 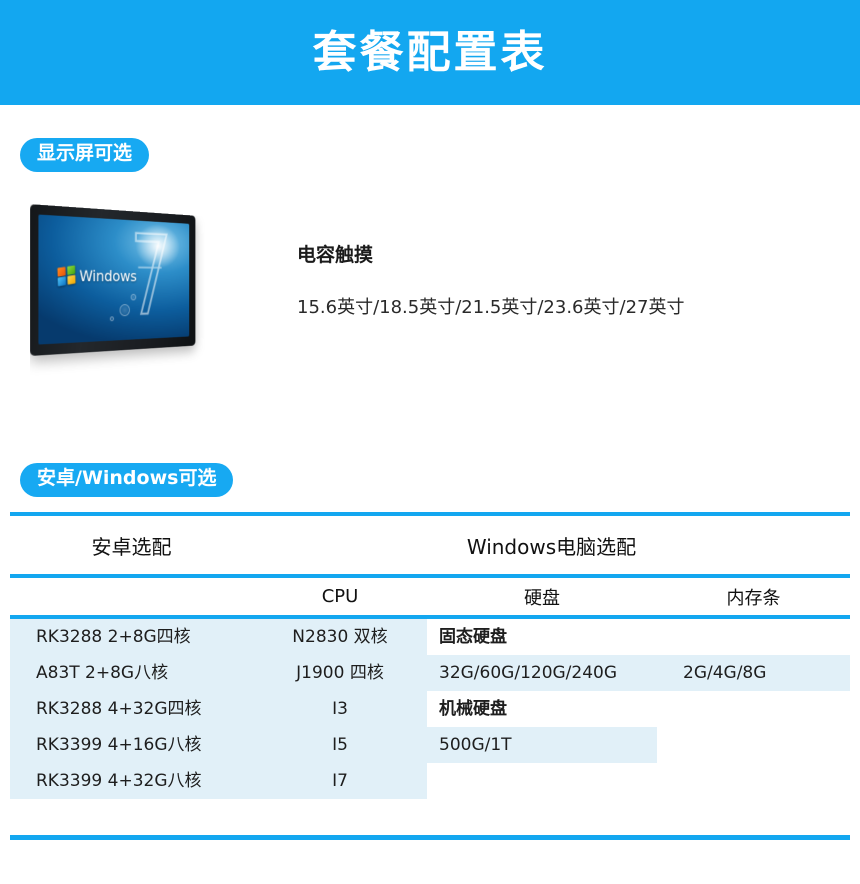 I want to click on list-item: A83T 2+8G八核, so click(x=131, y=673).